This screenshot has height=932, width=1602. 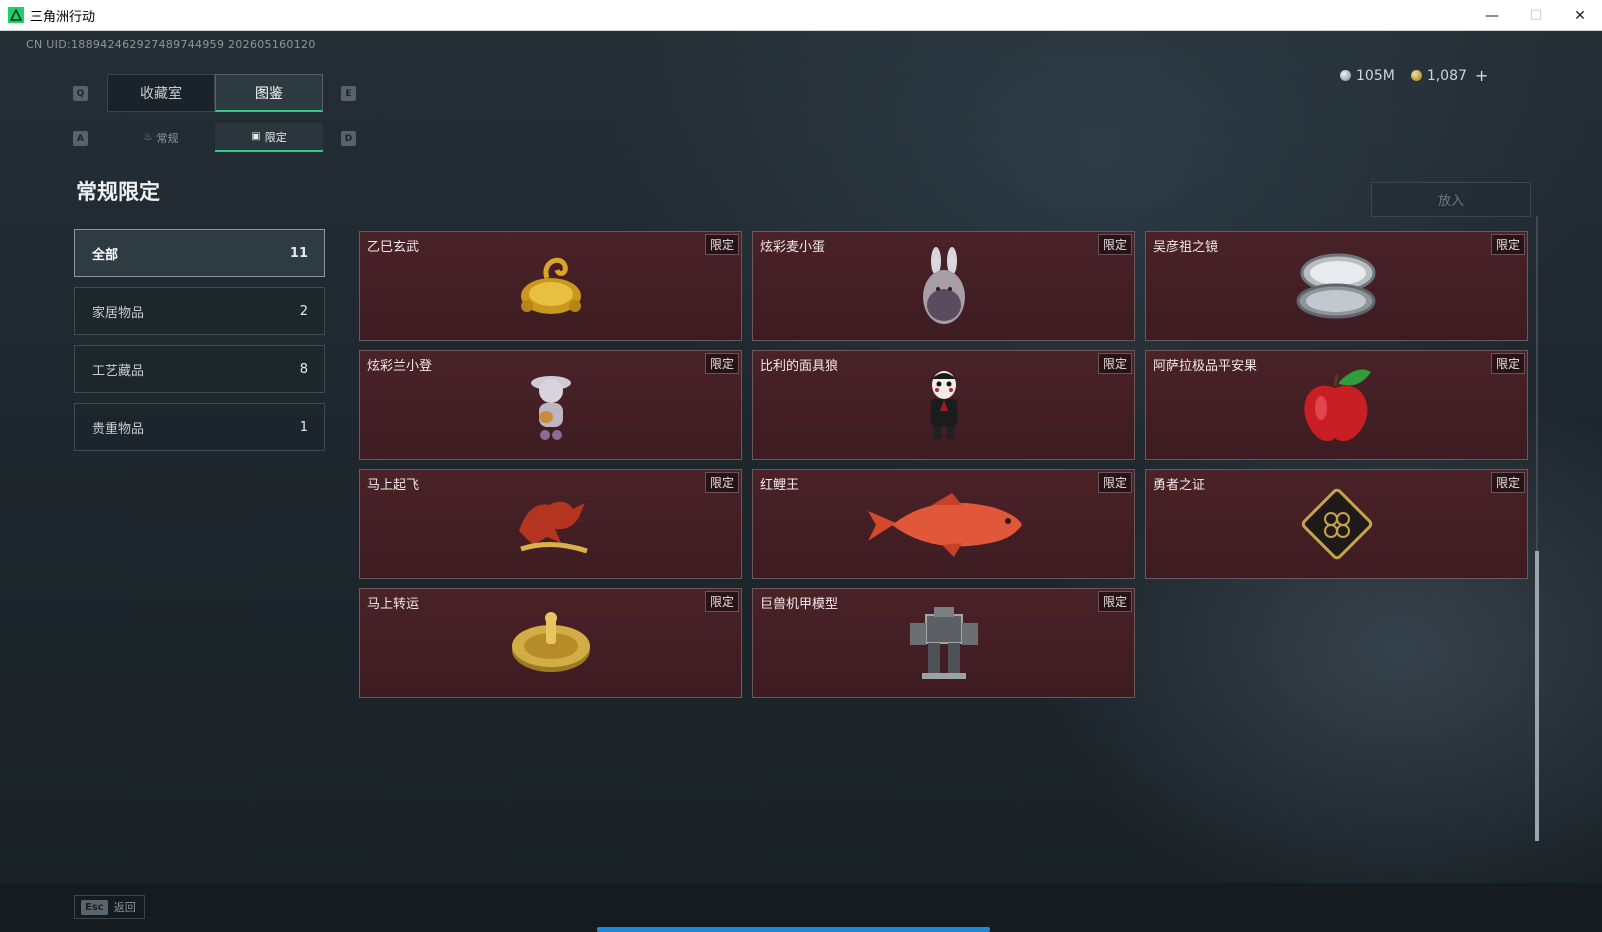 I want to click on item-card: 炫彩兰小登 限定, so click(x=550, y=405).